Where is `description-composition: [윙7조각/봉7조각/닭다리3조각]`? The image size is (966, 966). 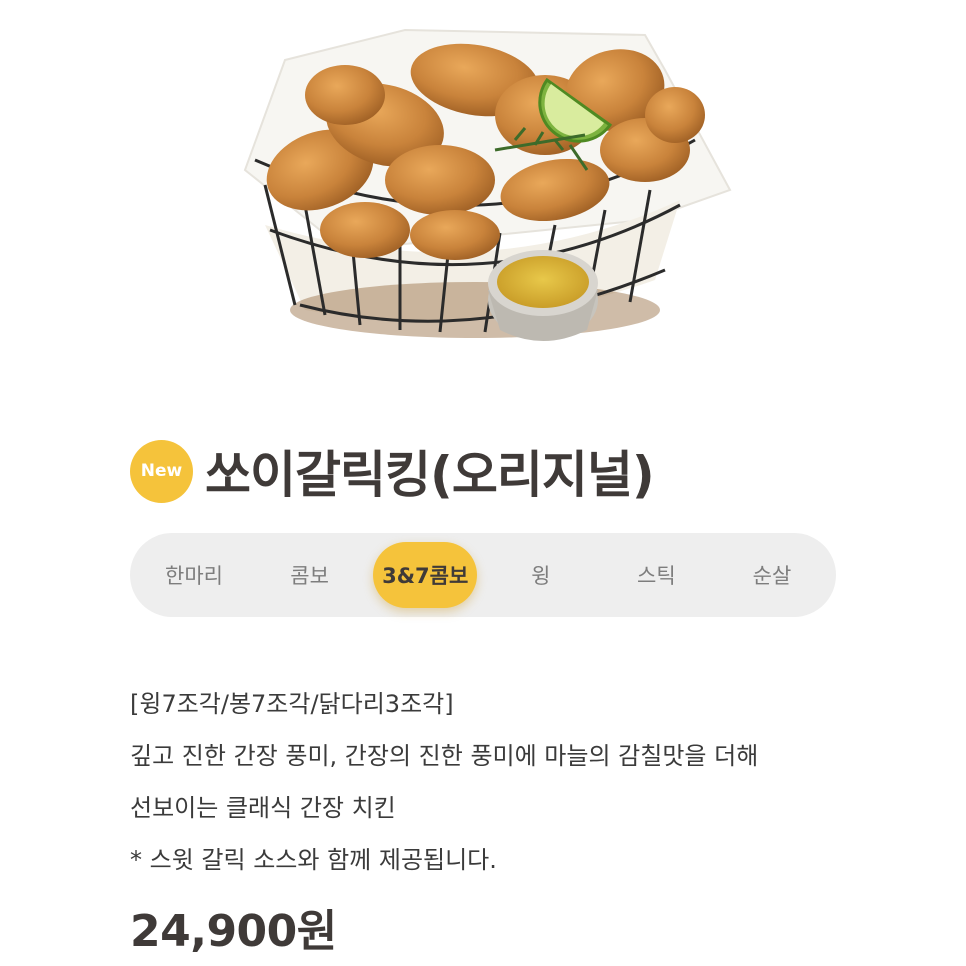 description-composition: [윙7조각/봉7조각/닭다리3조각] is located at coordinates (292, 704).